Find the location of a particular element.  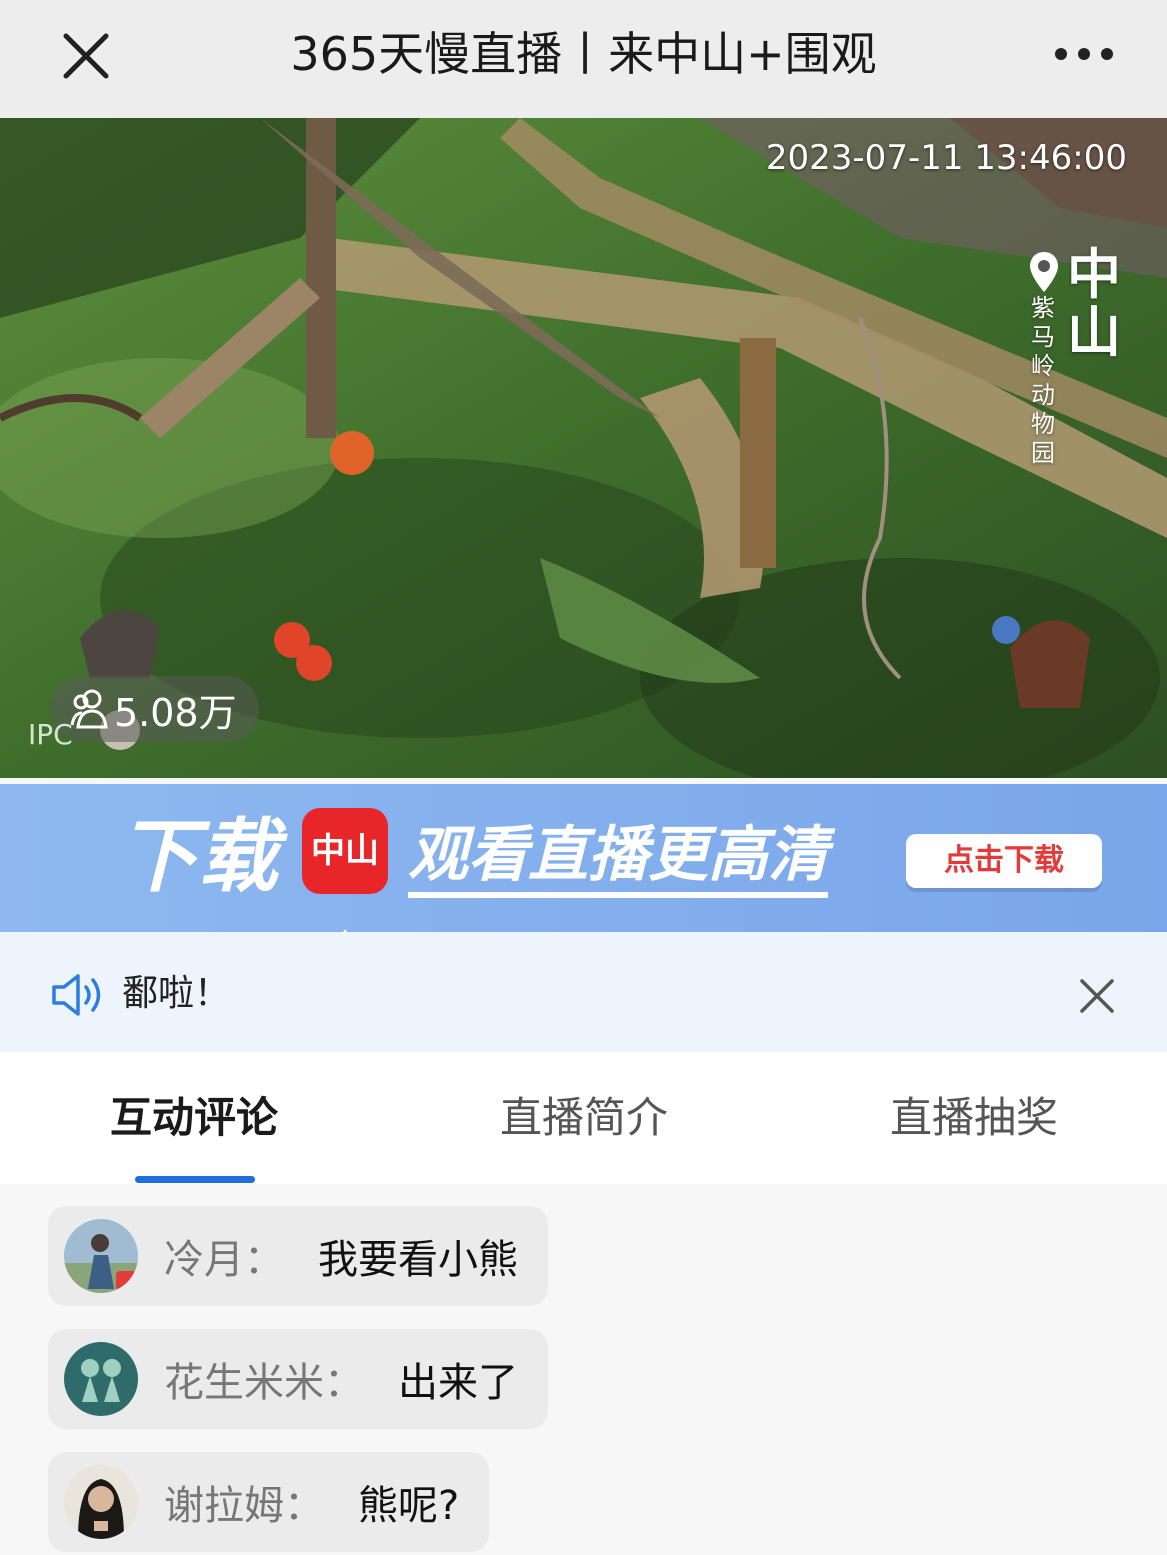

location-pin-icon is located at coordinates (1044, 272).